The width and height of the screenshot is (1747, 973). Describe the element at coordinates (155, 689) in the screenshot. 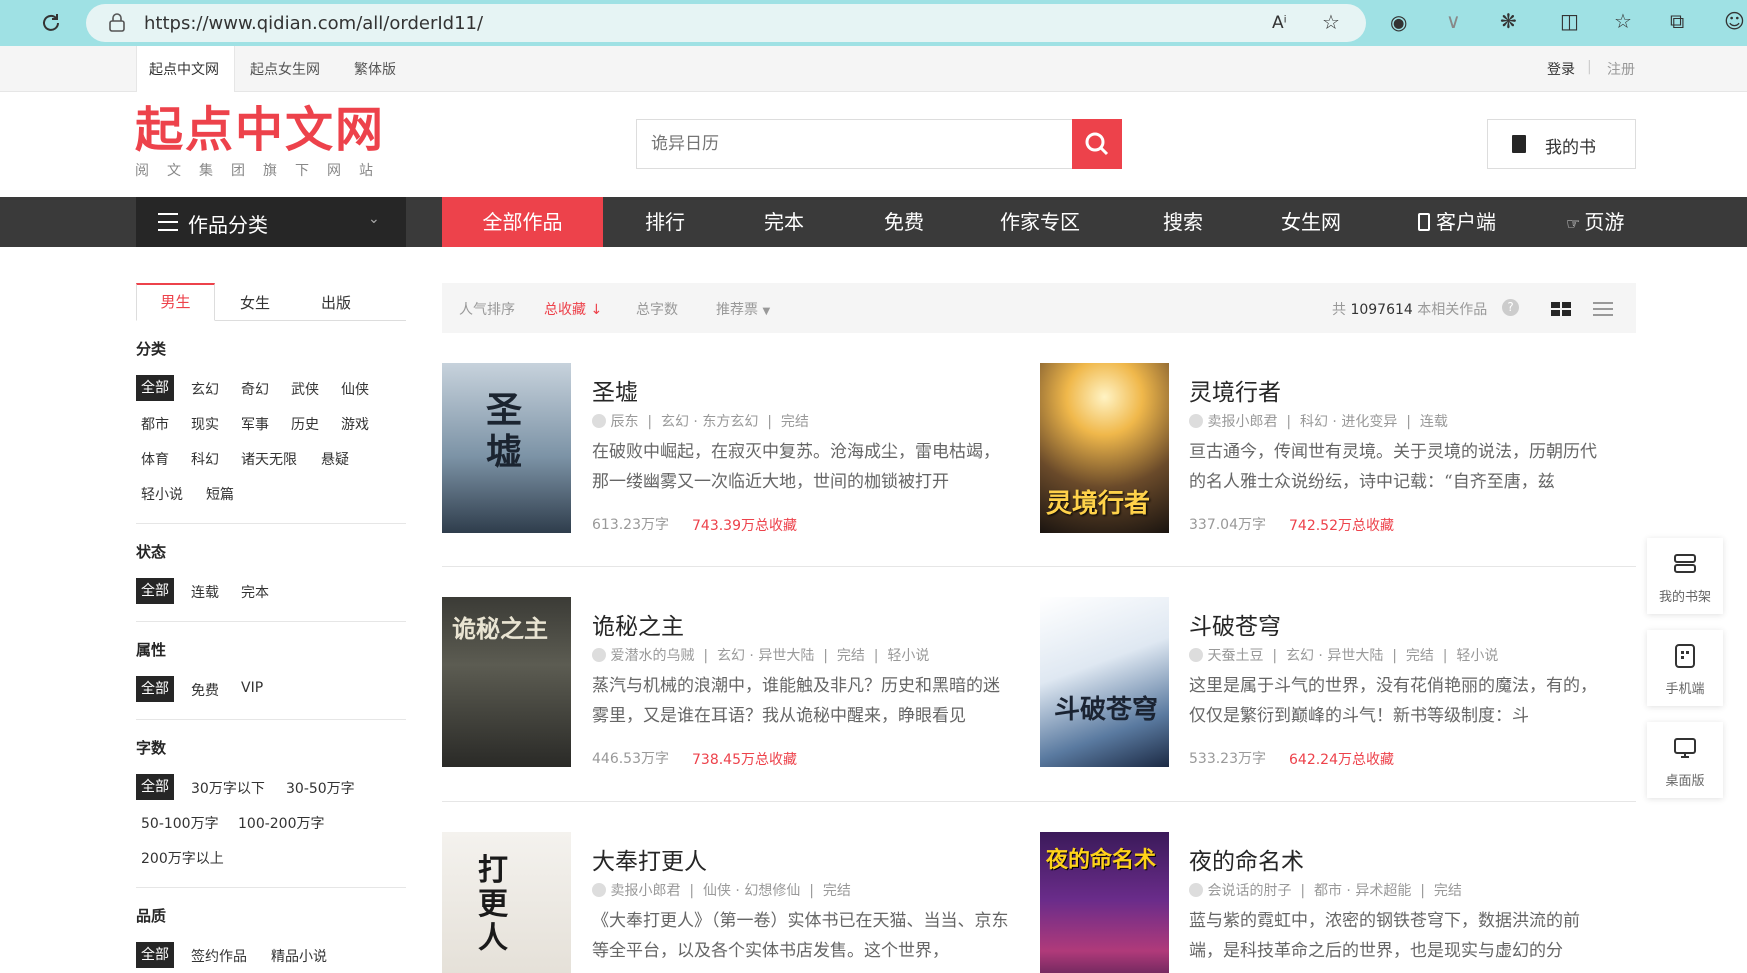

I see `filter-attr-all: 全部` at that location.